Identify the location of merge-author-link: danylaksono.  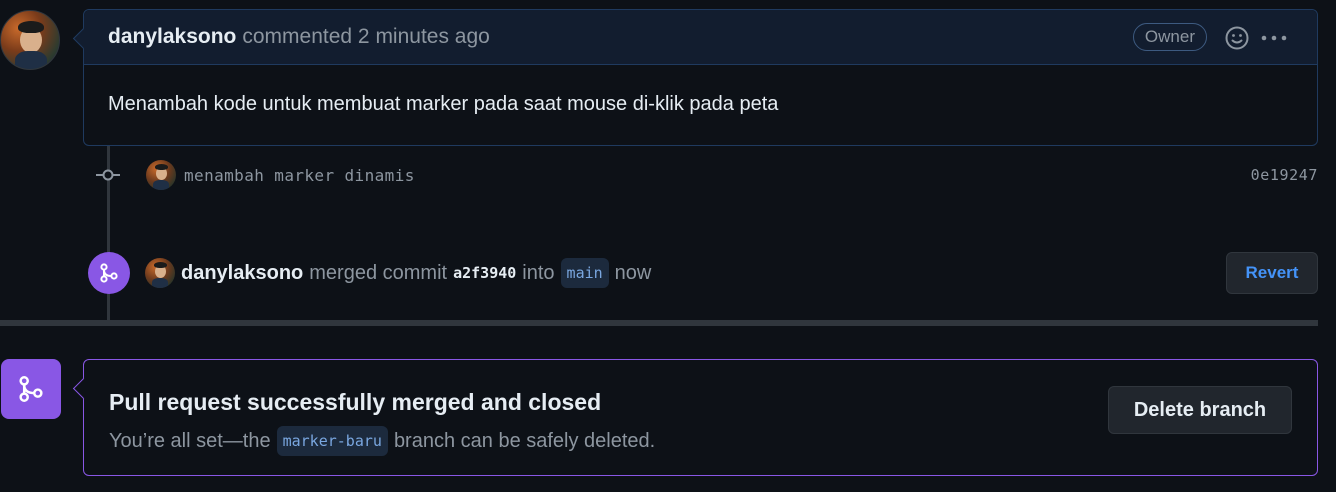
(242, 273).